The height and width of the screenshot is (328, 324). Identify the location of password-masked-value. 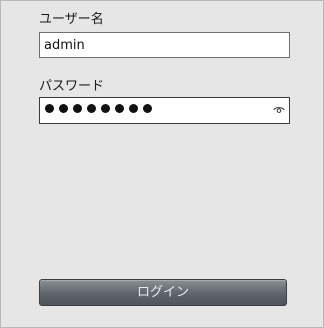
(98, 108).